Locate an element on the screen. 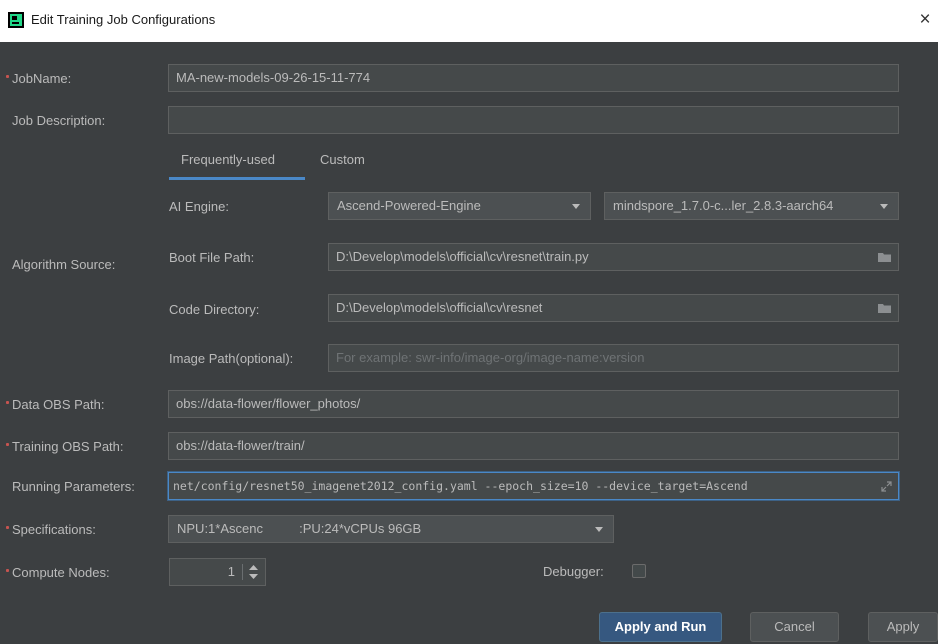 The height and width of the screenshot is (644, 938). ai-engine-label: AI Engine: is located at coordinates (199, 206).